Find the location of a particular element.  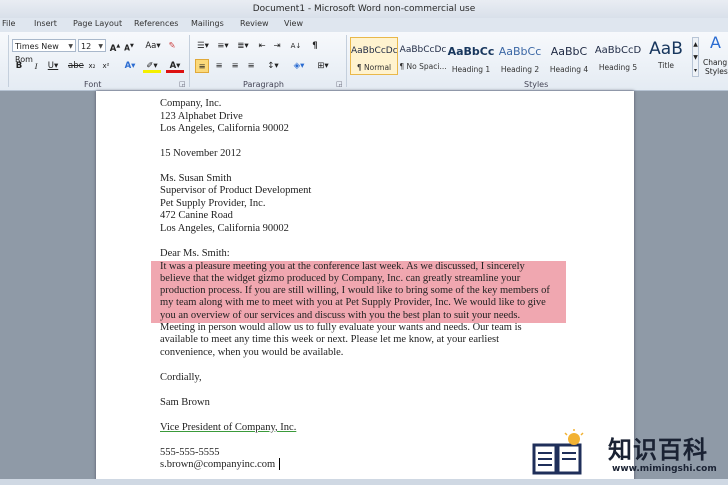

font-name-combo: Times New Rom ▼ is located at coordinates (44, 51).